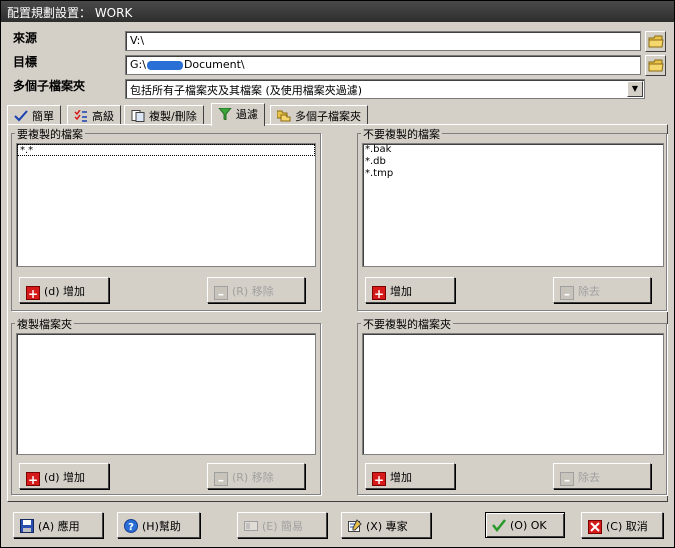 The image size is (675, 548). Describe the element at coordinates (589, 291) in the screenshot. I see `exclude-files-remove-label: 除去` at that location.